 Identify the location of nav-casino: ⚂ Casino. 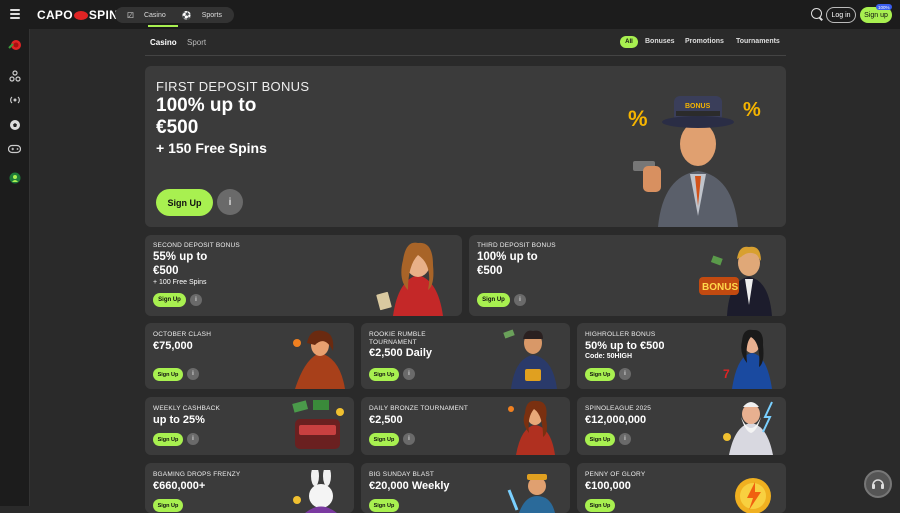
(146, 15).